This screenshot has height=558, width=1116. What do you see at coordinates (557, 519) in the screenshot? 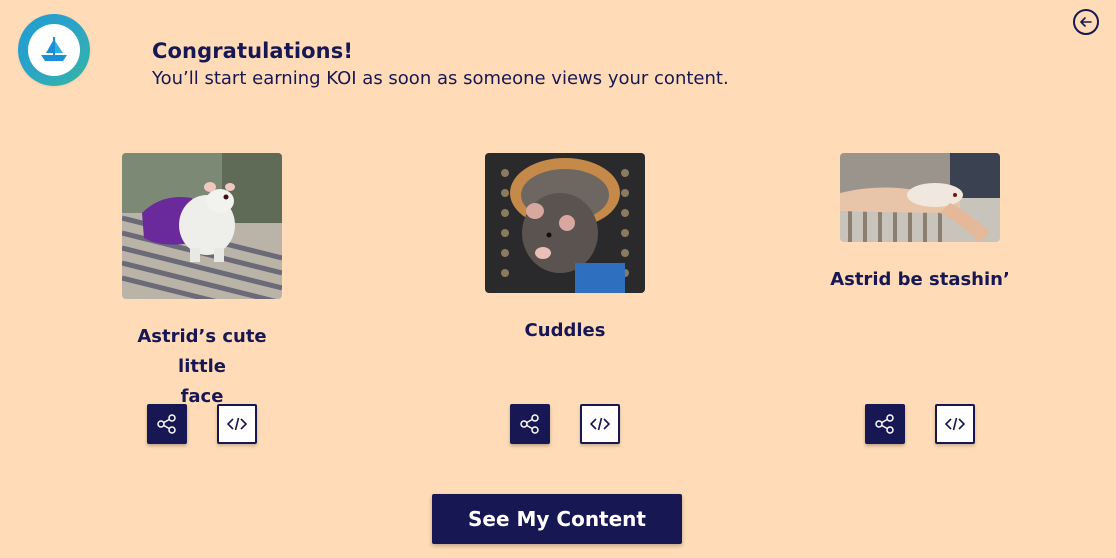
I see `see-my-content-button: See My Content` at bounding box center [557, 519].